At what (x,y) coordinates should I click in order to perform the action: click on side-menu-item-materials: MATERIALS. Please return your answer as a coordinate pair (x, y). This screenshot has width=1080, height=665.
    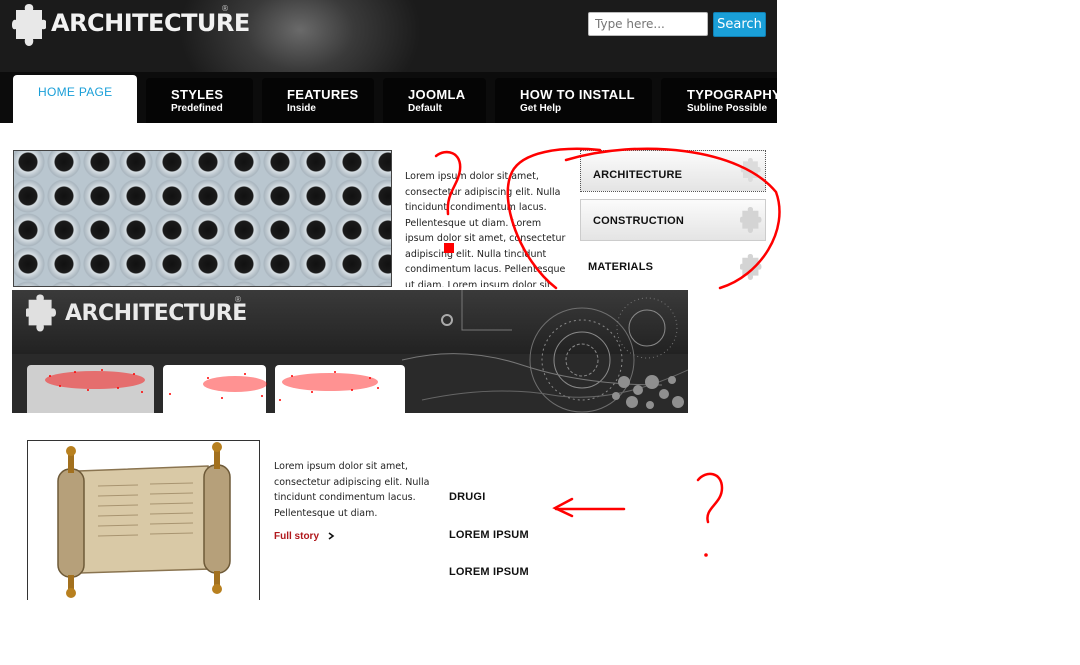
    Looking at the image, I should click on (620, 267).